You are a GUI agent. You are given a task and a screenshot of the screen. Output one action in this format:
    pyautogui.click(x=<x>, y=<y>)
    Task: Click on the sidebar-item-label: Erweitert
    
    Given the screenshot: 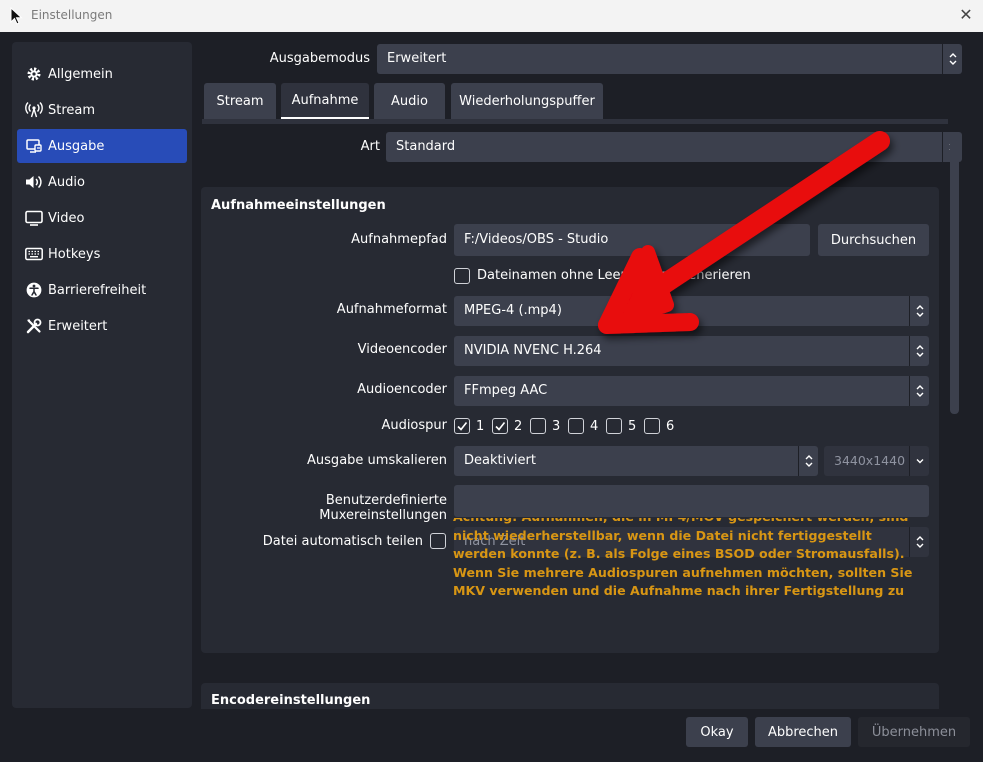 What is the action you would take?
    pyautogui.click(x=78, y=326)
    